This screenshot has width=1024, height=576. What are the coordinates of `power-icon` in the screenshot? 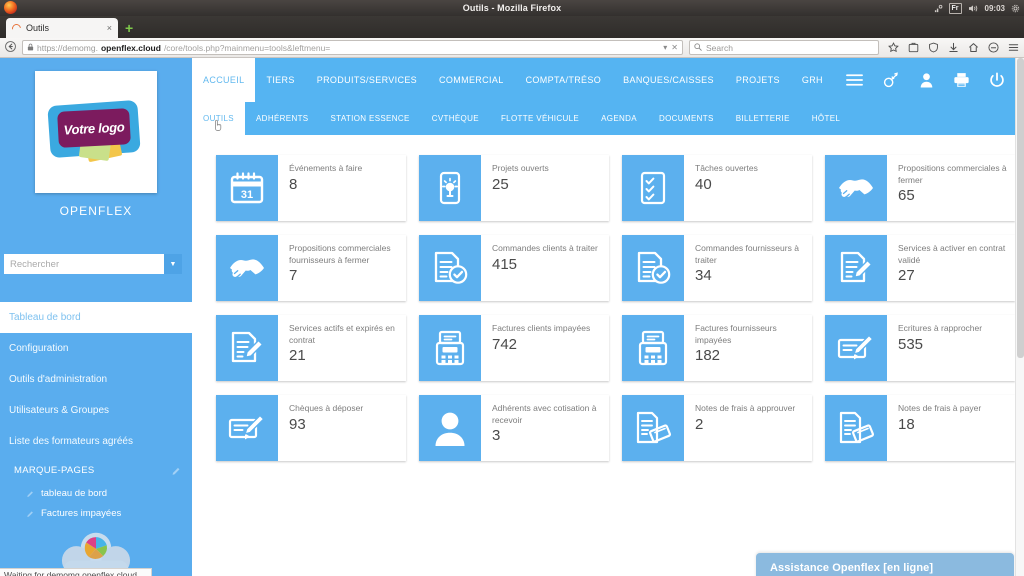 It's located at (997, 80).